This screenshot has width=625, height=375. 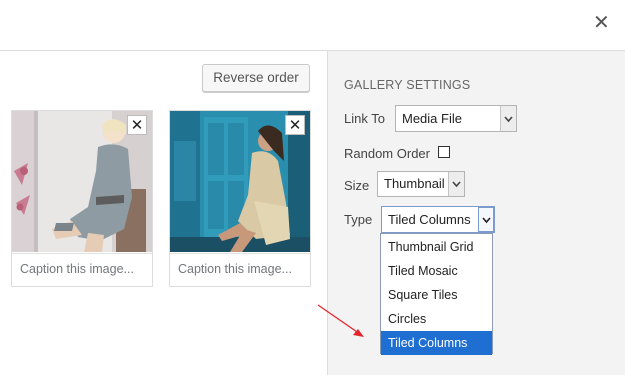 What do you see at coordinates (436, 319) in the screenshot?
I see `type-option-circles: Circles` at bounding box center [436, 319].